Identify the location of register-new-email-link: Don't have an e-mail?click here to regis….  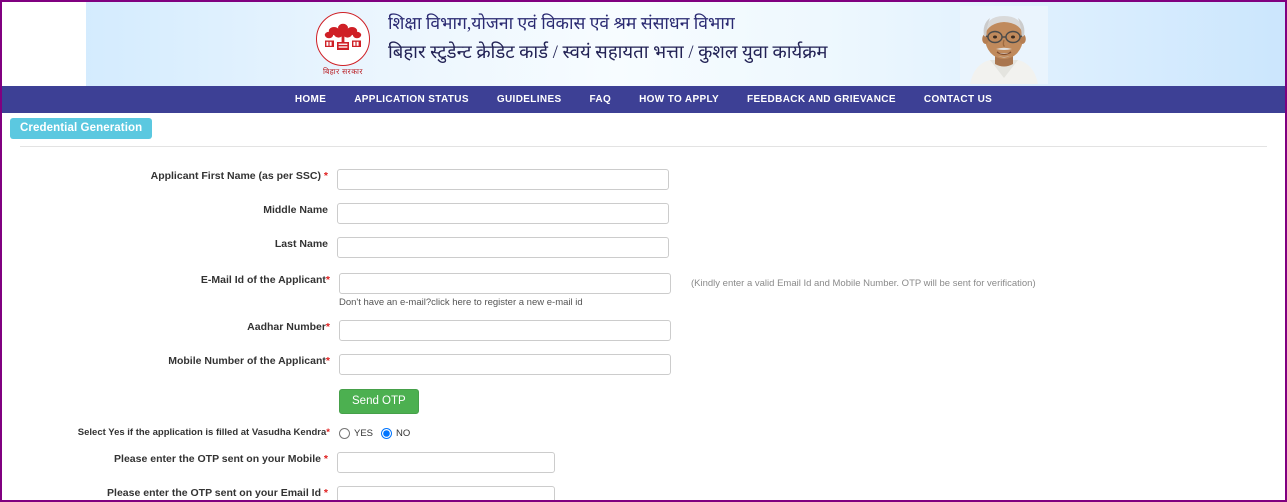
(812, 302).